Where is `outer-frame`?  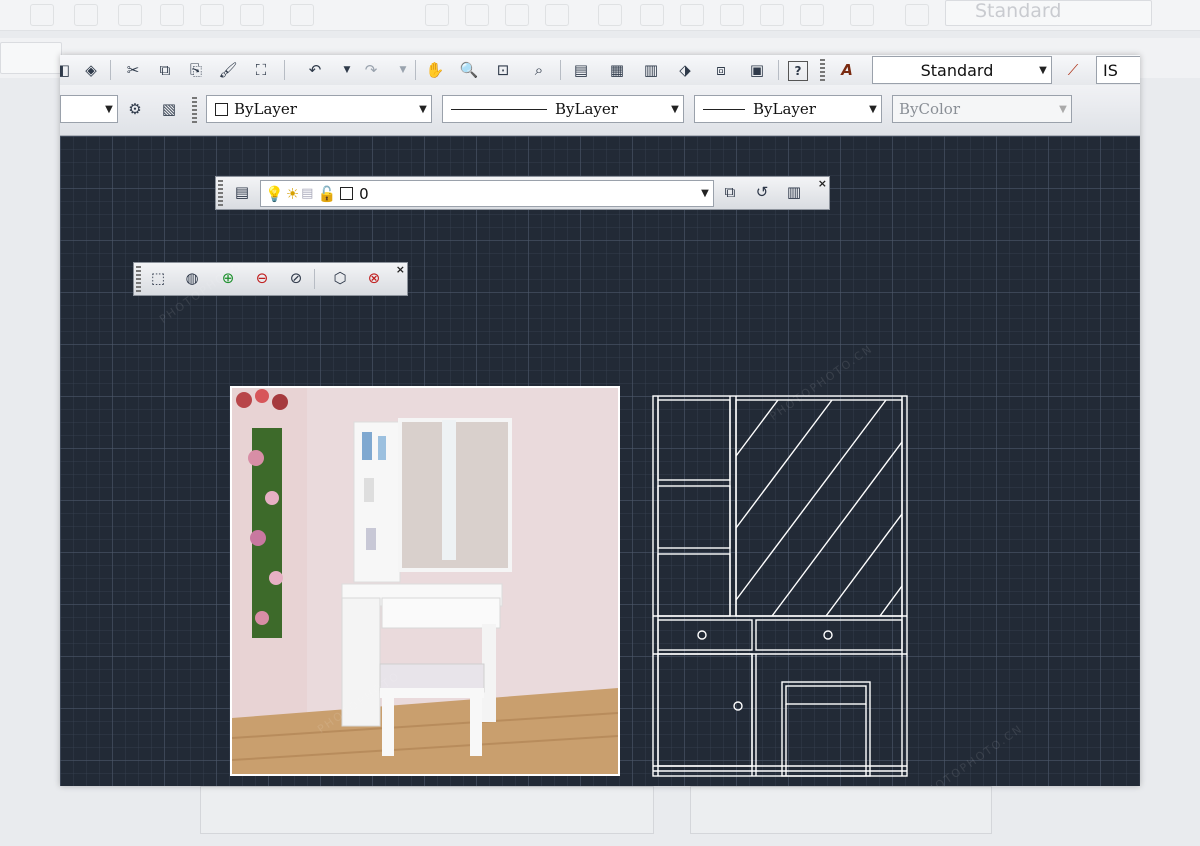 outer-frame is located at coordinates (780, 586).